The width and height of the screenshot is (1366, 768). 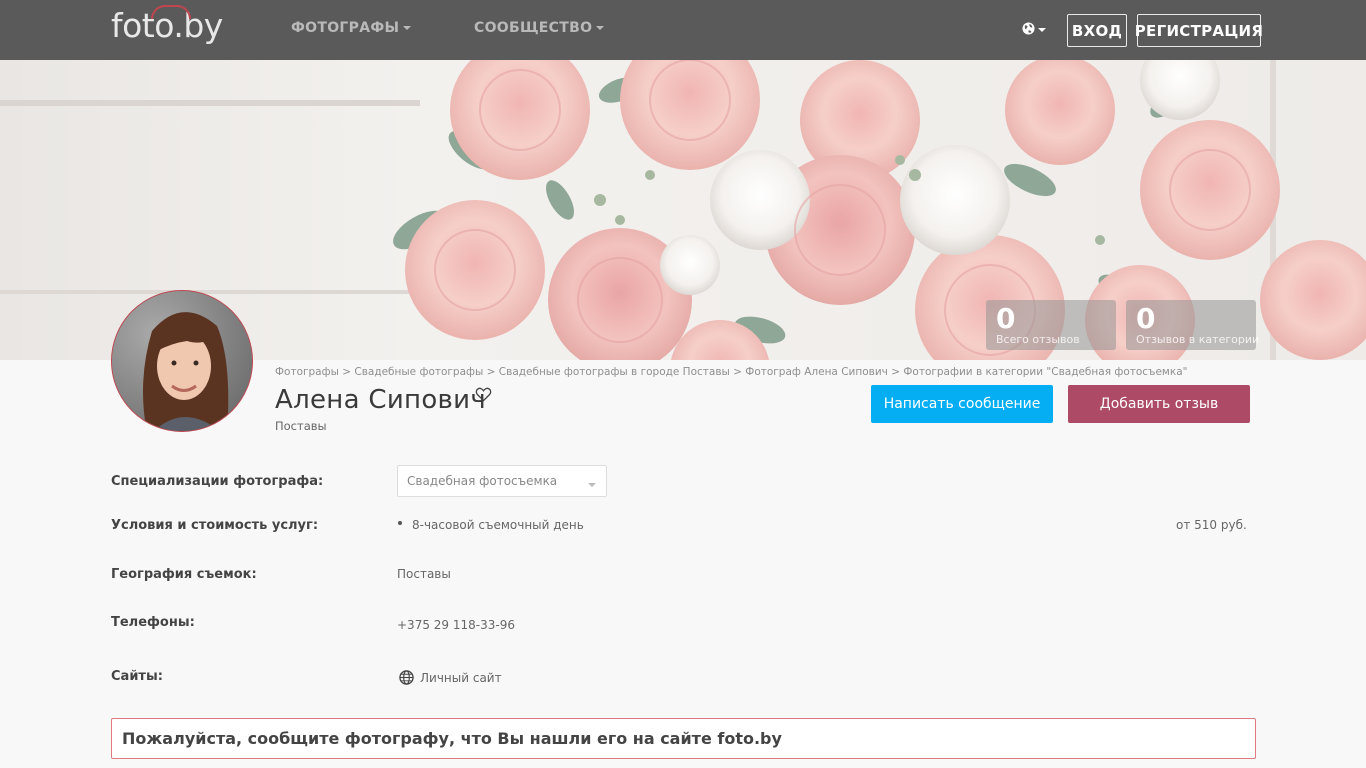 I want to click on nav-community-label: СООБЩЕСТВО, so click(x=533, y=28).